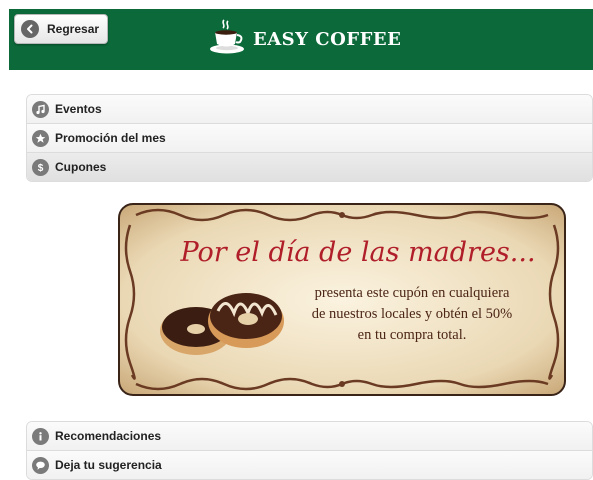 The width and height of the screenshot is (593, 480). Describe the element at coordinates (327, 39) in the screenshot. I see `brand-title: EASY COFFEE` at that location.